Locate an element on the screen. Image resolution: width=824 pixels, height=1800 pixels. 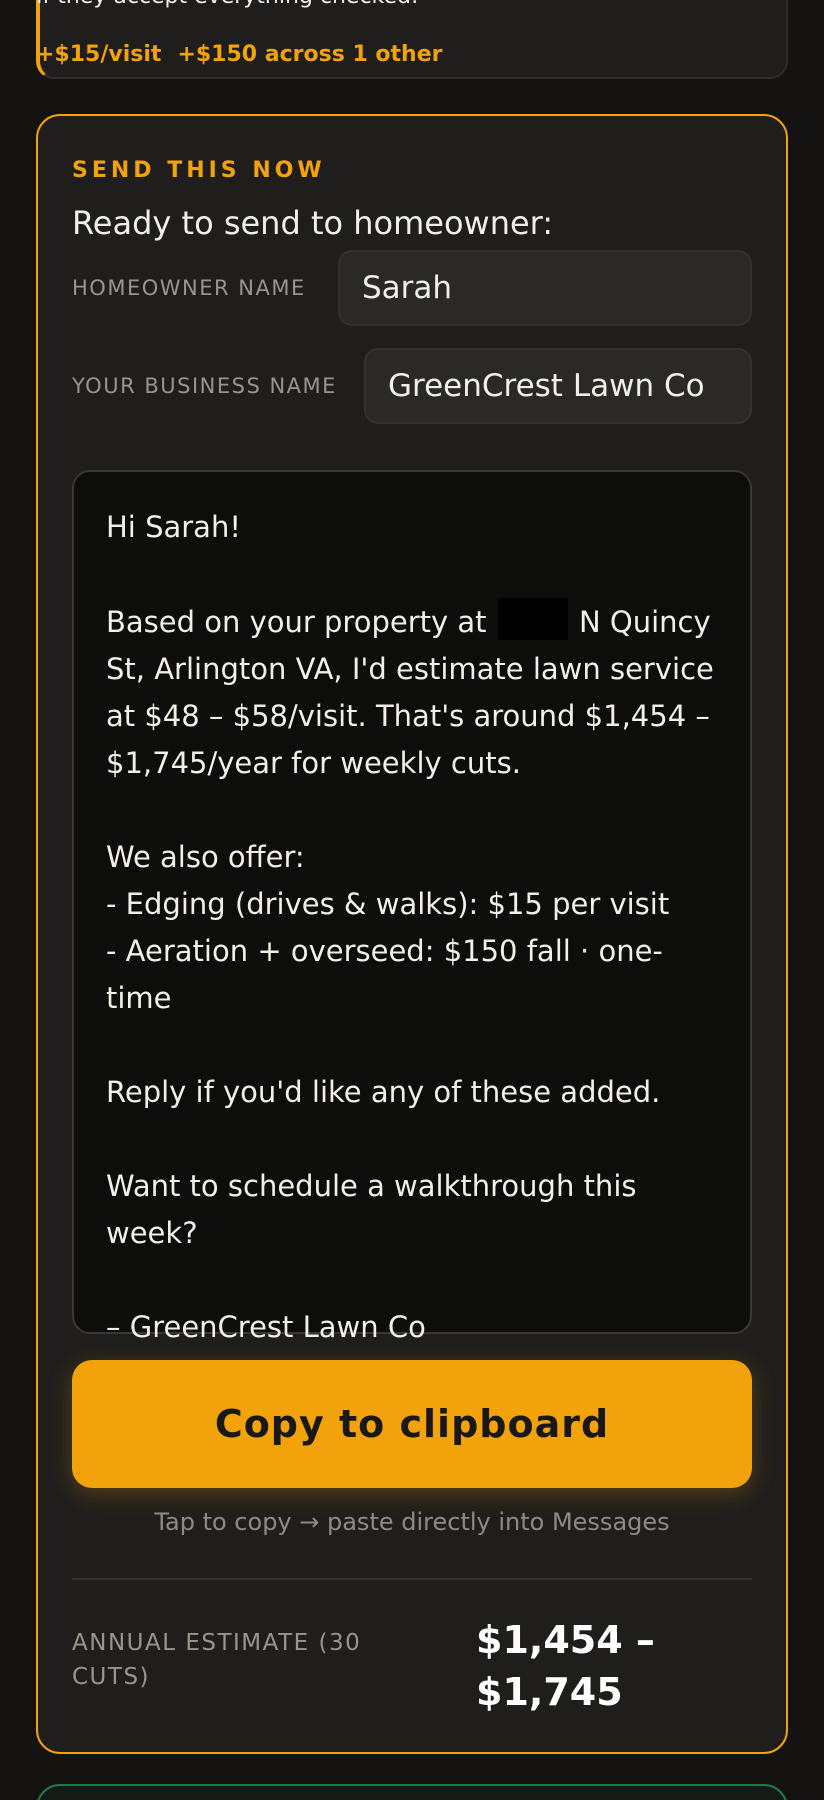
upsell-chips: +$15/visit +$150 across 1 other is located at coordinates (239, 54).